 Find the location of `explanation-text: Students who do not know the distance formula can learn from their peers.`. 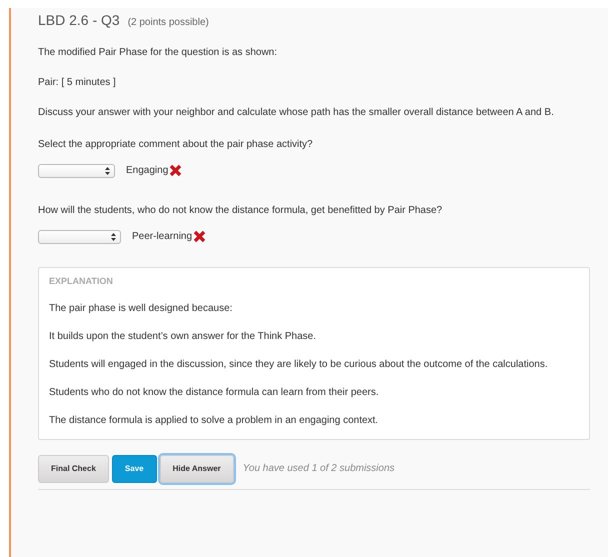

explanation-text: Students who do not know the distance formula can learn from their peers. is located at coordinates (214, 393).